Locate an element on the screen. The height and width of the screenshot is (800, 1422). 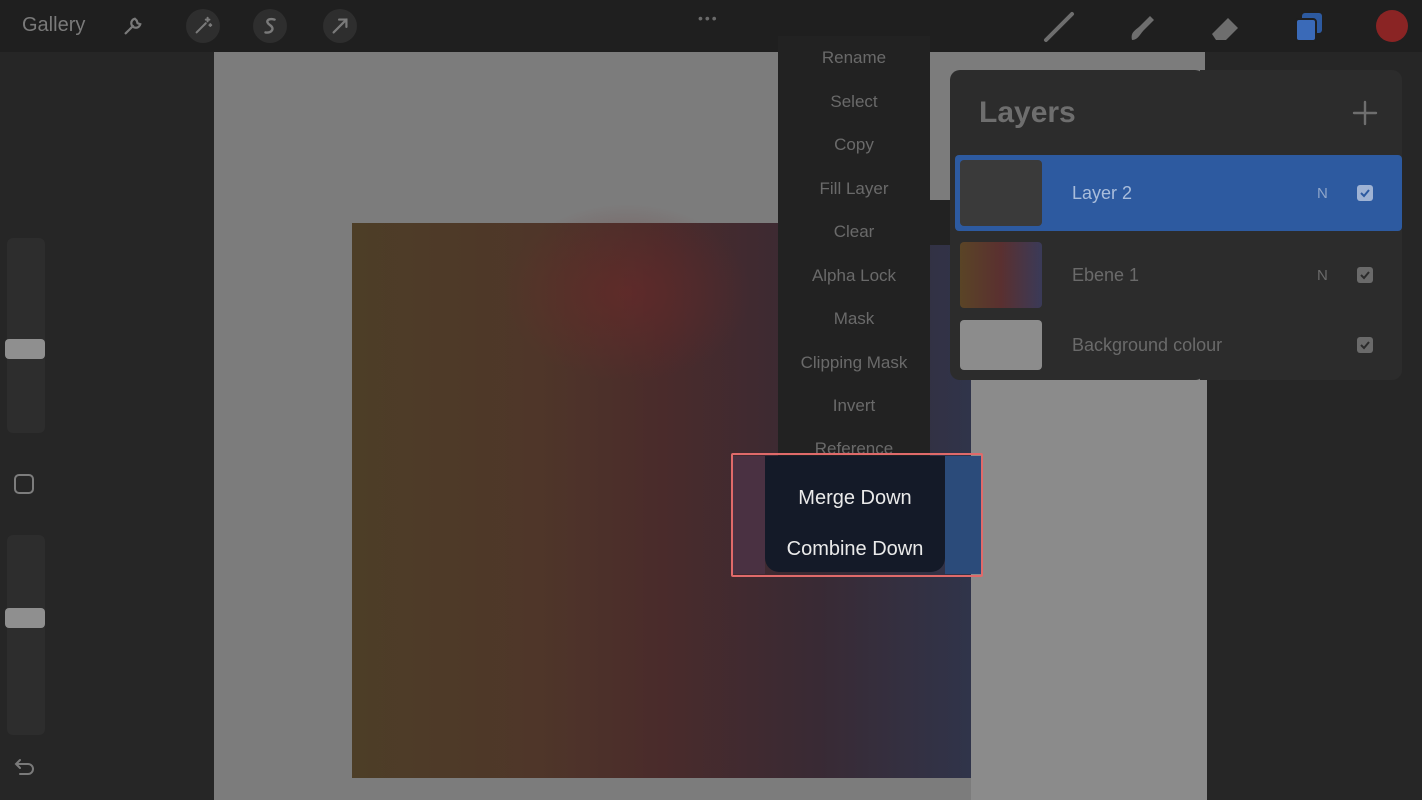
menu-item-copy: Copy is located at coordinates (854, 145).